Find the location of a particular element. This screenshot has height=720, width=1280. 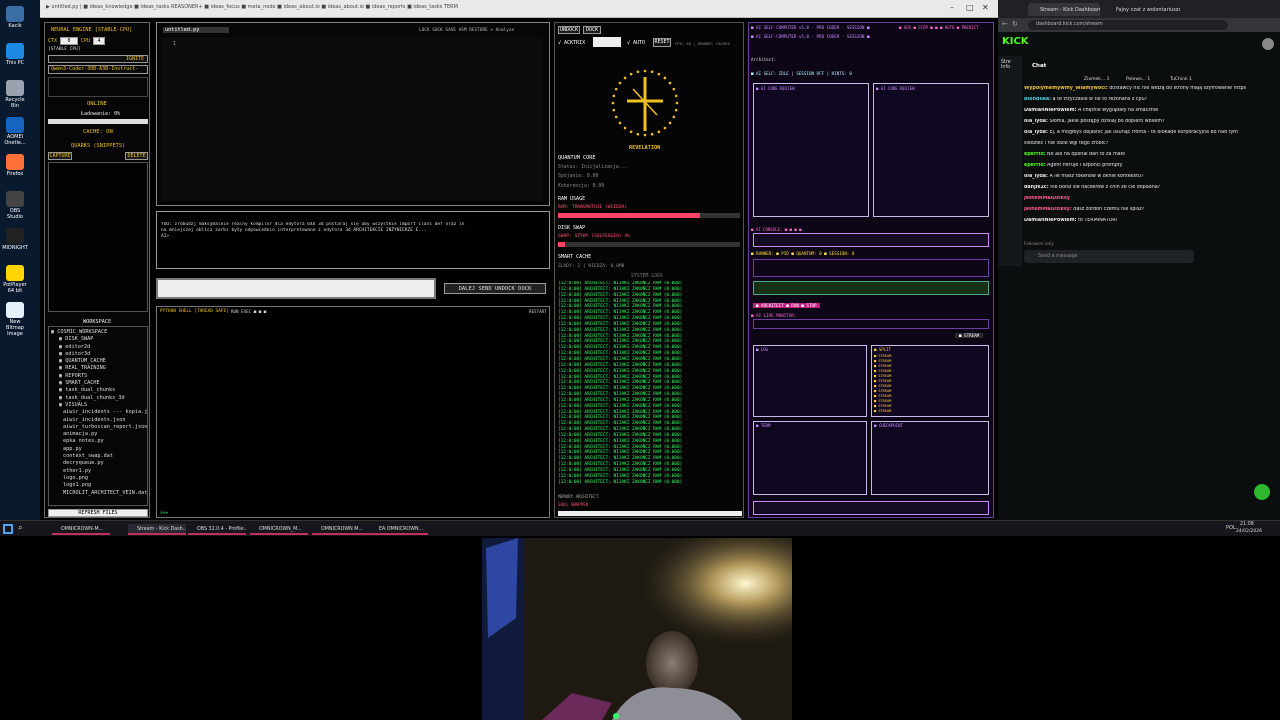

tab-kick-dashboard: Stream - Kick Dashboard is located at coordinates (1064, 9).